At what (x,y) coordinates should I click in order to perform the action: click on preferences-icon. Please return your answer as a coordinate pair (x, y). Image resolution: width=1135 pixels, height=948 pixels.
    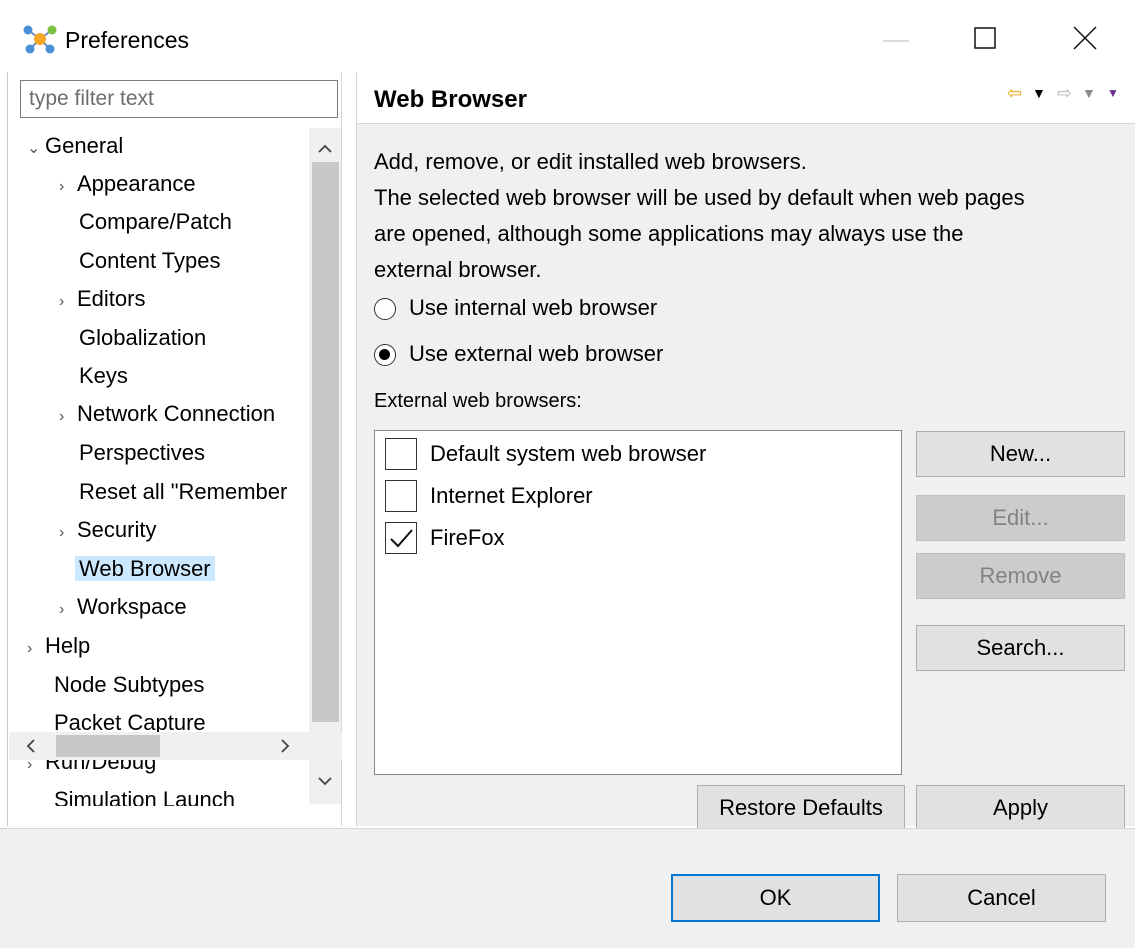
    Looking at the image, I should click on (40, 39).